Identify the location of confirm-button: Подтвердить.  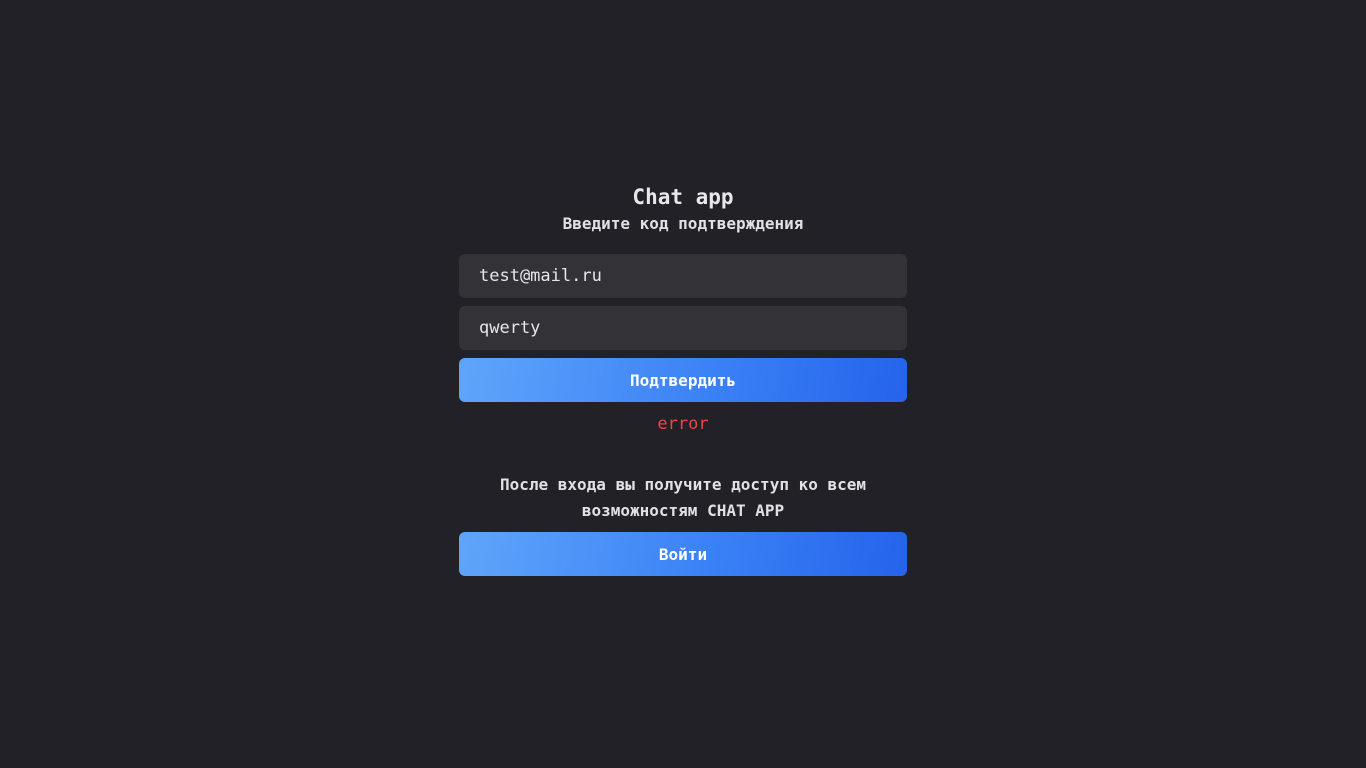
(683, 380).